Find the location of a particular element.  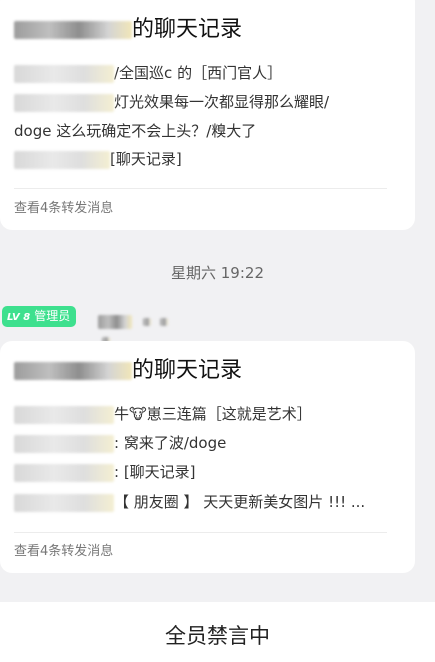

preview-line: 灯光效果每一次都显得那么耀眼/ is located at coordinates (171, 102).